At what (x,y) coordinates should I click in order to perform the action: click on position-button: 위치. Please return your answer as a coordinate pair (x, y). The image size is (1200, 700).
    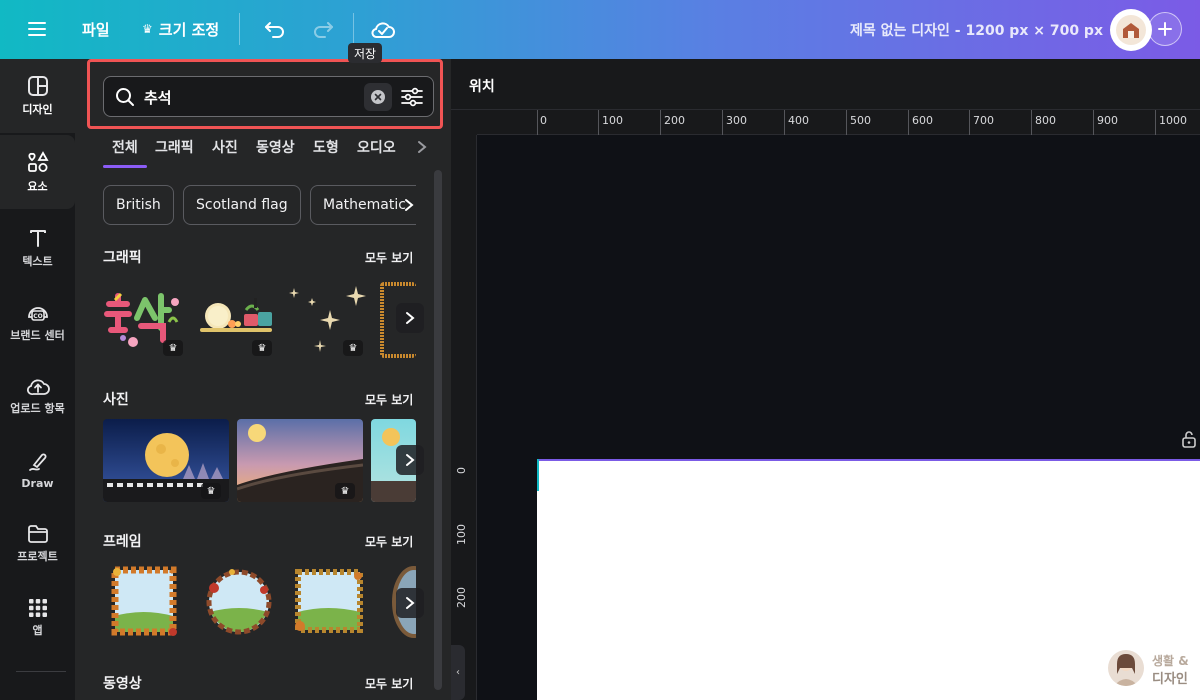
    Looking at the image, I should click on (482, 86).